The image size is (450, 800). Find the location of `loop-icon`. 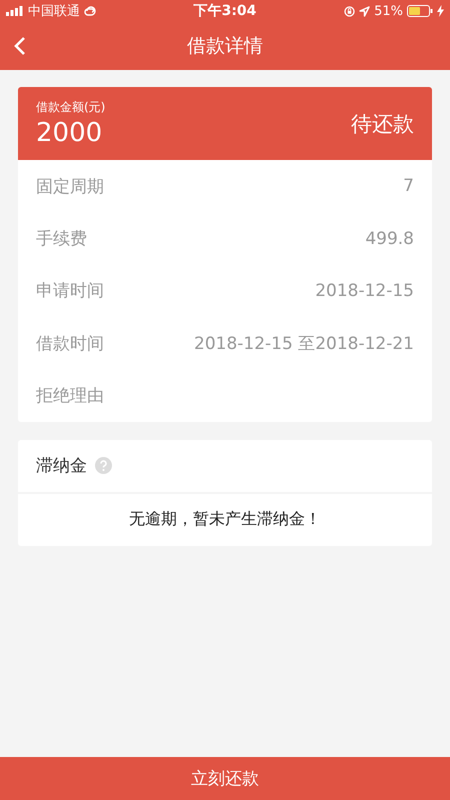

loop-icon is located at coordinates (91, 11).